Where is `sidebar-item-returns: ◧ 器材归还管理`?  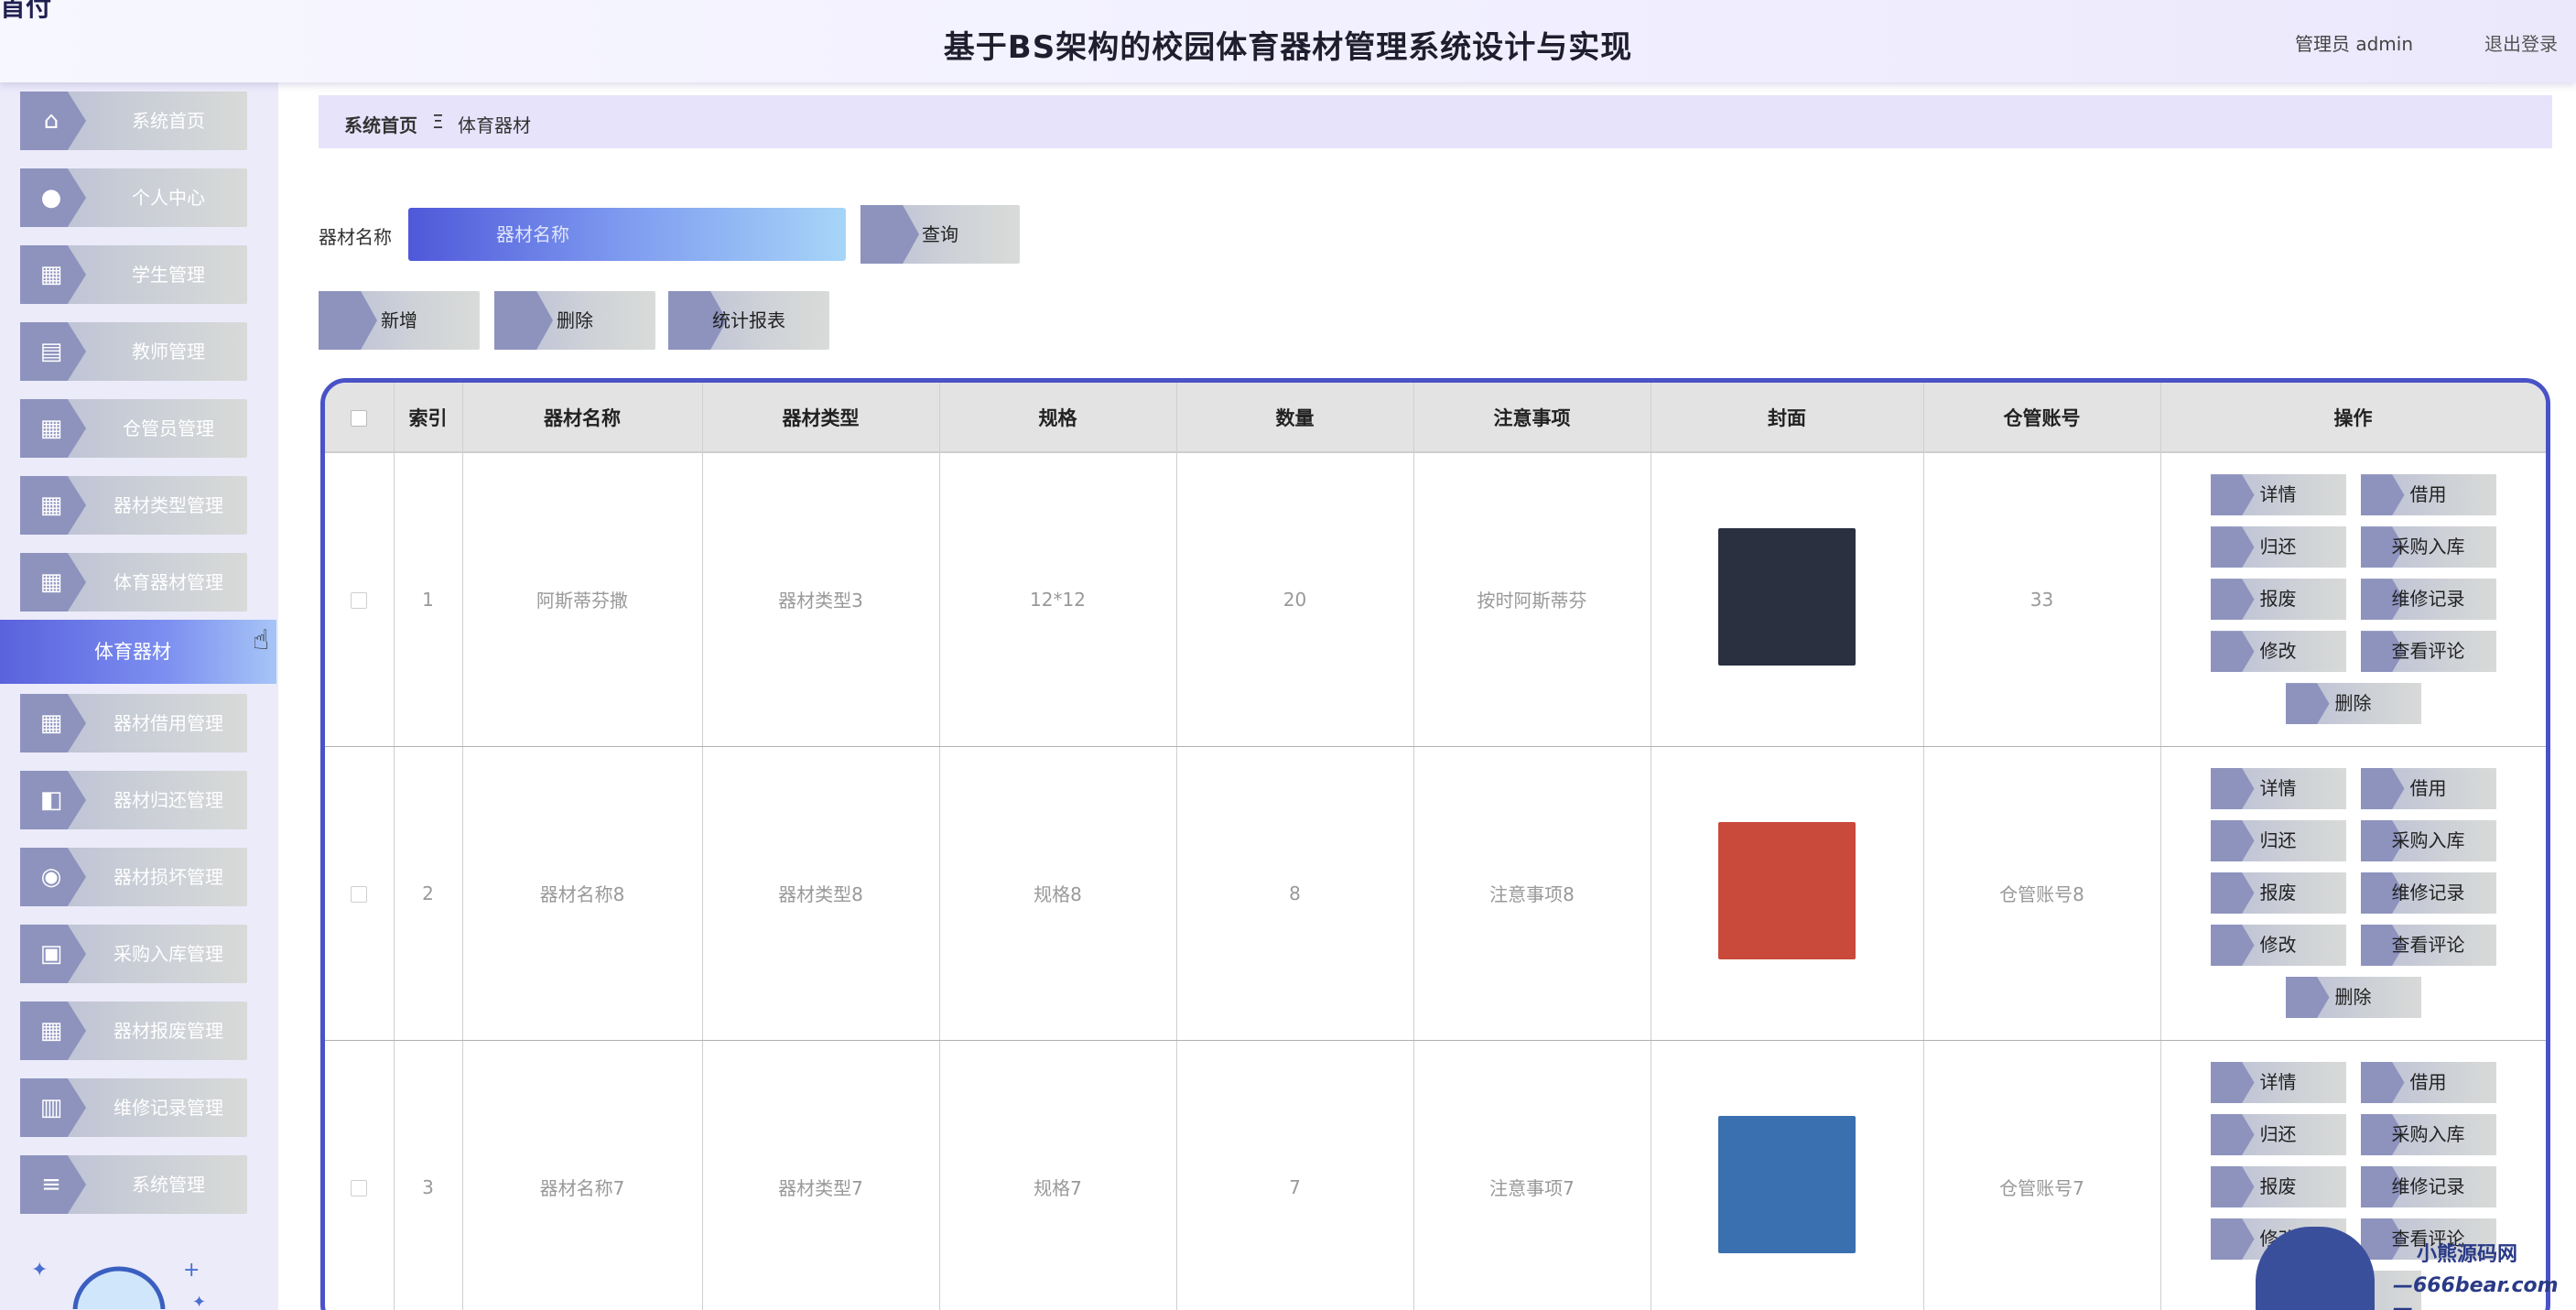
sidebar-item-returns: ◧ 器材归还管理 is located at coordinates (133, 800).